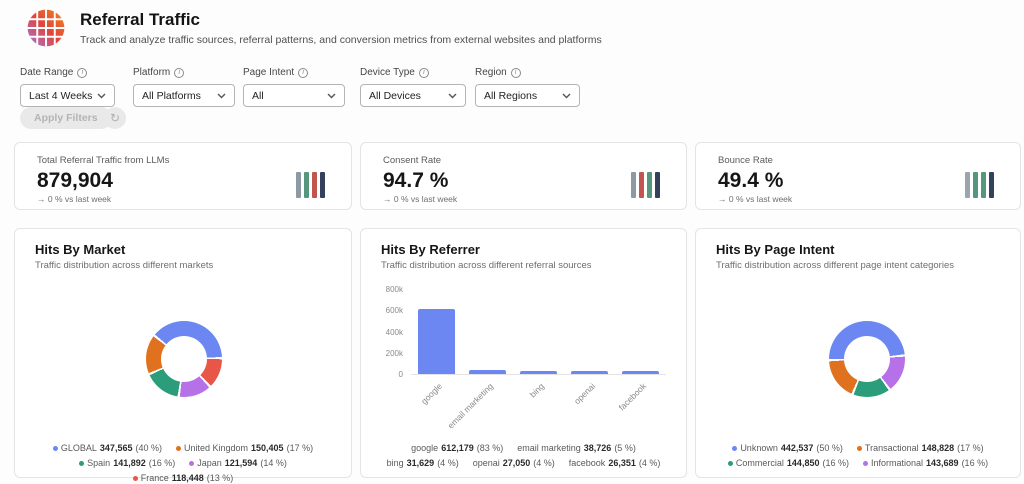 The width and height of the screenshot is (1024, 484). Describe the element at coordinates (46, 28) in the screenshot. I see `globe-icon` at that location.